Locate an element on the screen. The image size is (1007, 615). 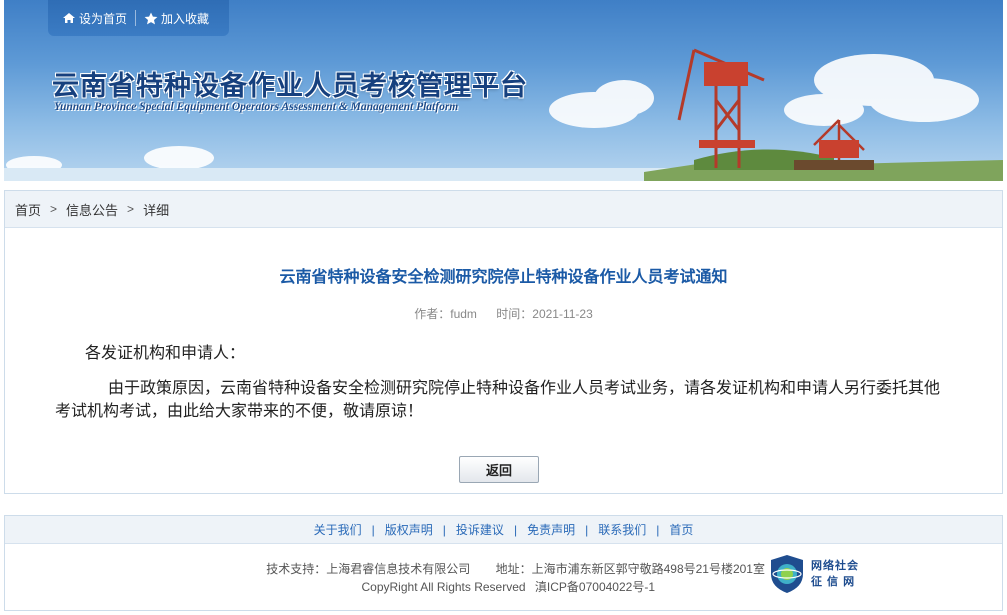
credit-line: 征 信 网 is located at coordinates (833, 582).